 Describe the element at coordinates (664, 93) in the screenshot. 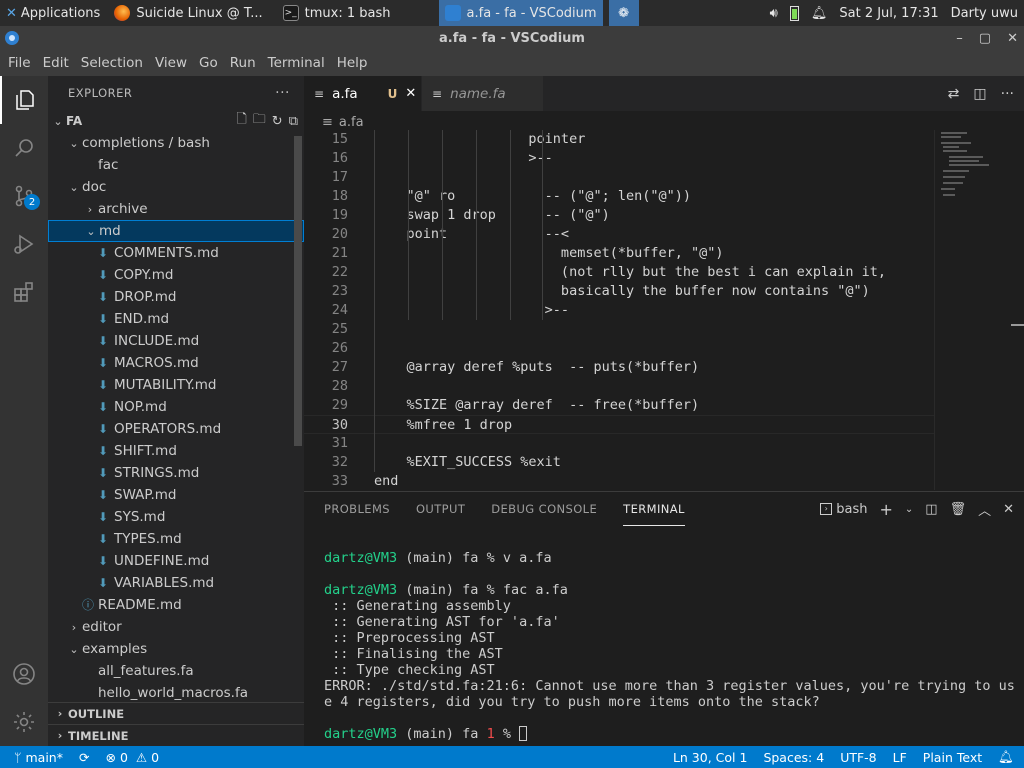

I see `editor-tabs: ≡ a.fa U ✕ ≡ name.fa ⇄ ◫ ···` at that location.